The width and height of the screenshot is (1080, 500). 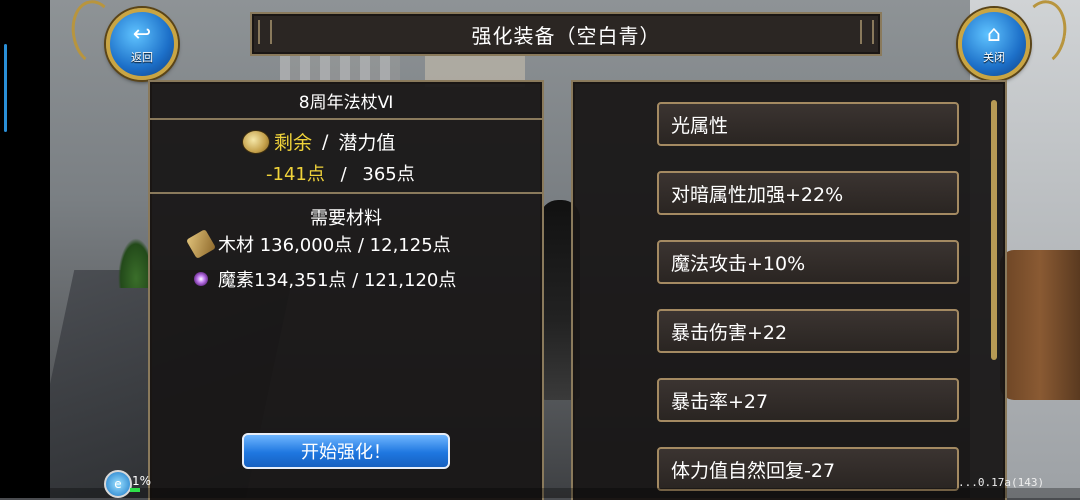 What do you see at coordinates (118, 484) in the screenshot?
I see `network-icon: e` at bounding box center [118, 484].